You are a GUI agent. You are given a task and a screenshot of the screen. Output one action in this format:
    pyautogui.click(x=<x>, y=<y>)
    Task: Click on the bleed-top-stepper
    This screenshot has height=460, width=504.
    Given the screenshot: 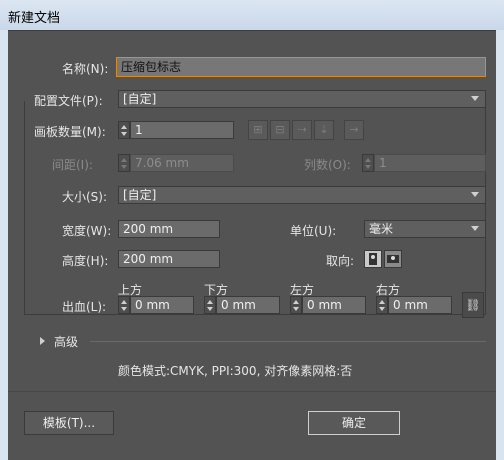 What is the action you would take?
    pyautogui.click(x=124, y=305)
    